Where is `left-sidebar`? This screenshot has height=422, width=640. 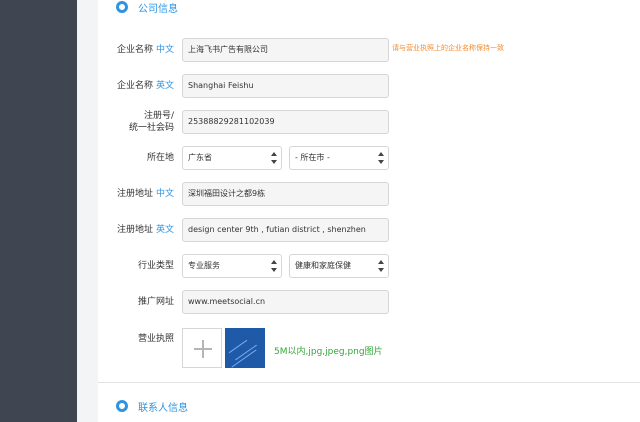 left-sidebar is located at coordinates (38, 211).